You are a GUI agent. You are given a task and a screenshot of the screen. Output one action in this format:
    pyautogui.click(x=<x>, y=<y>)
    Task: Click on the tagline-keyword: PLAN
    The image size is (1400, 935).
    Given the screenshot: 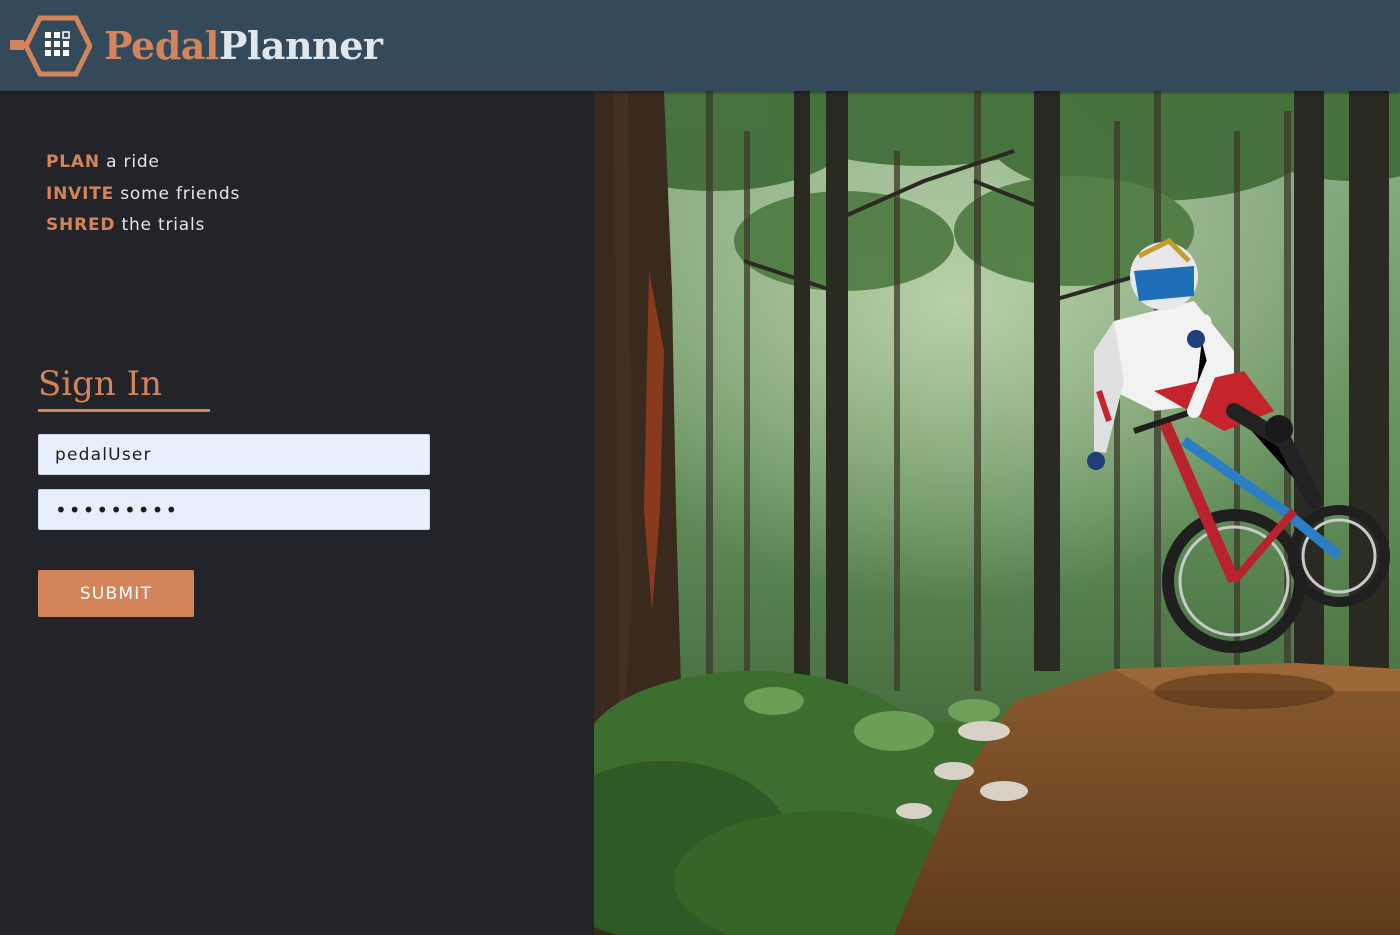 What is the action you would take?
    pyautogui.click(x=73, y=162)
    